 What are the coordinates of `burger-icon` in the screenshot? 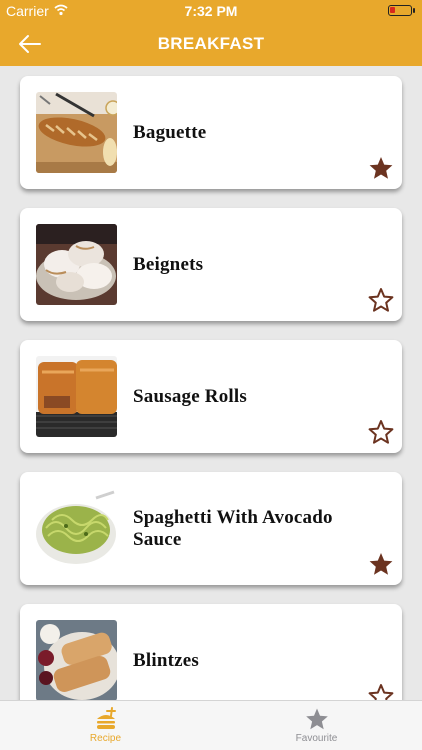 It's located at (106, 719).